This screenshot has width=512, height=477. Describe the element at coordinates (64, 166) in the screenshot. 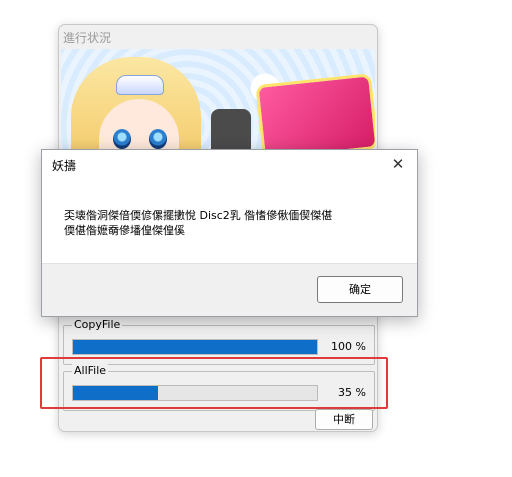

I see `dialog-title: 妖擣` at that location.